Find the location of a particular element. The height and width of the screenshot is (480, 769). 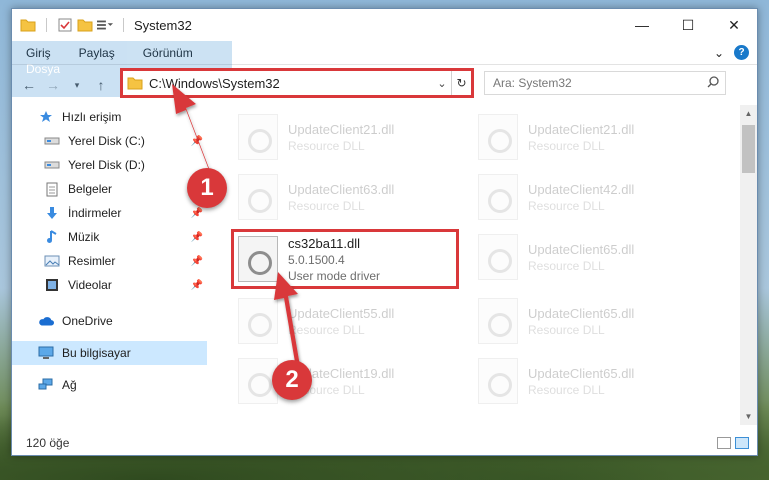

annotation-arrows is located at coordinates (236, 226).